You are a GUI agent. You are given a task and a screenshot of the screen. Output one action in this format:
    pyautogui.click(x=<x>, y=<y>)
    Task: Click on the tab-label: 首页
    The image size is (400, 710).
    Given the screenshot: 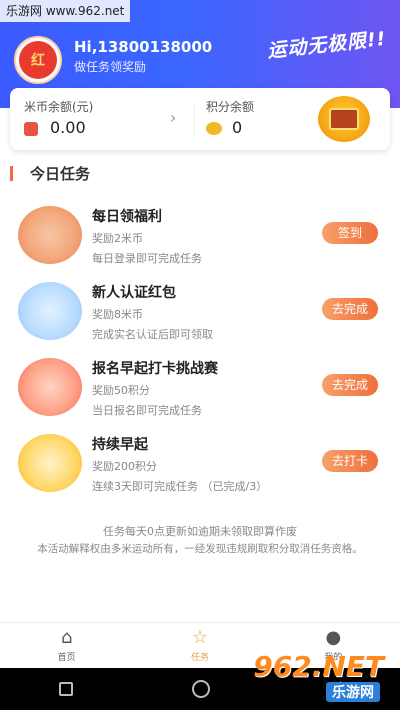 What is the action you would take?
    pyautogui.click(x=66, y=658)
    